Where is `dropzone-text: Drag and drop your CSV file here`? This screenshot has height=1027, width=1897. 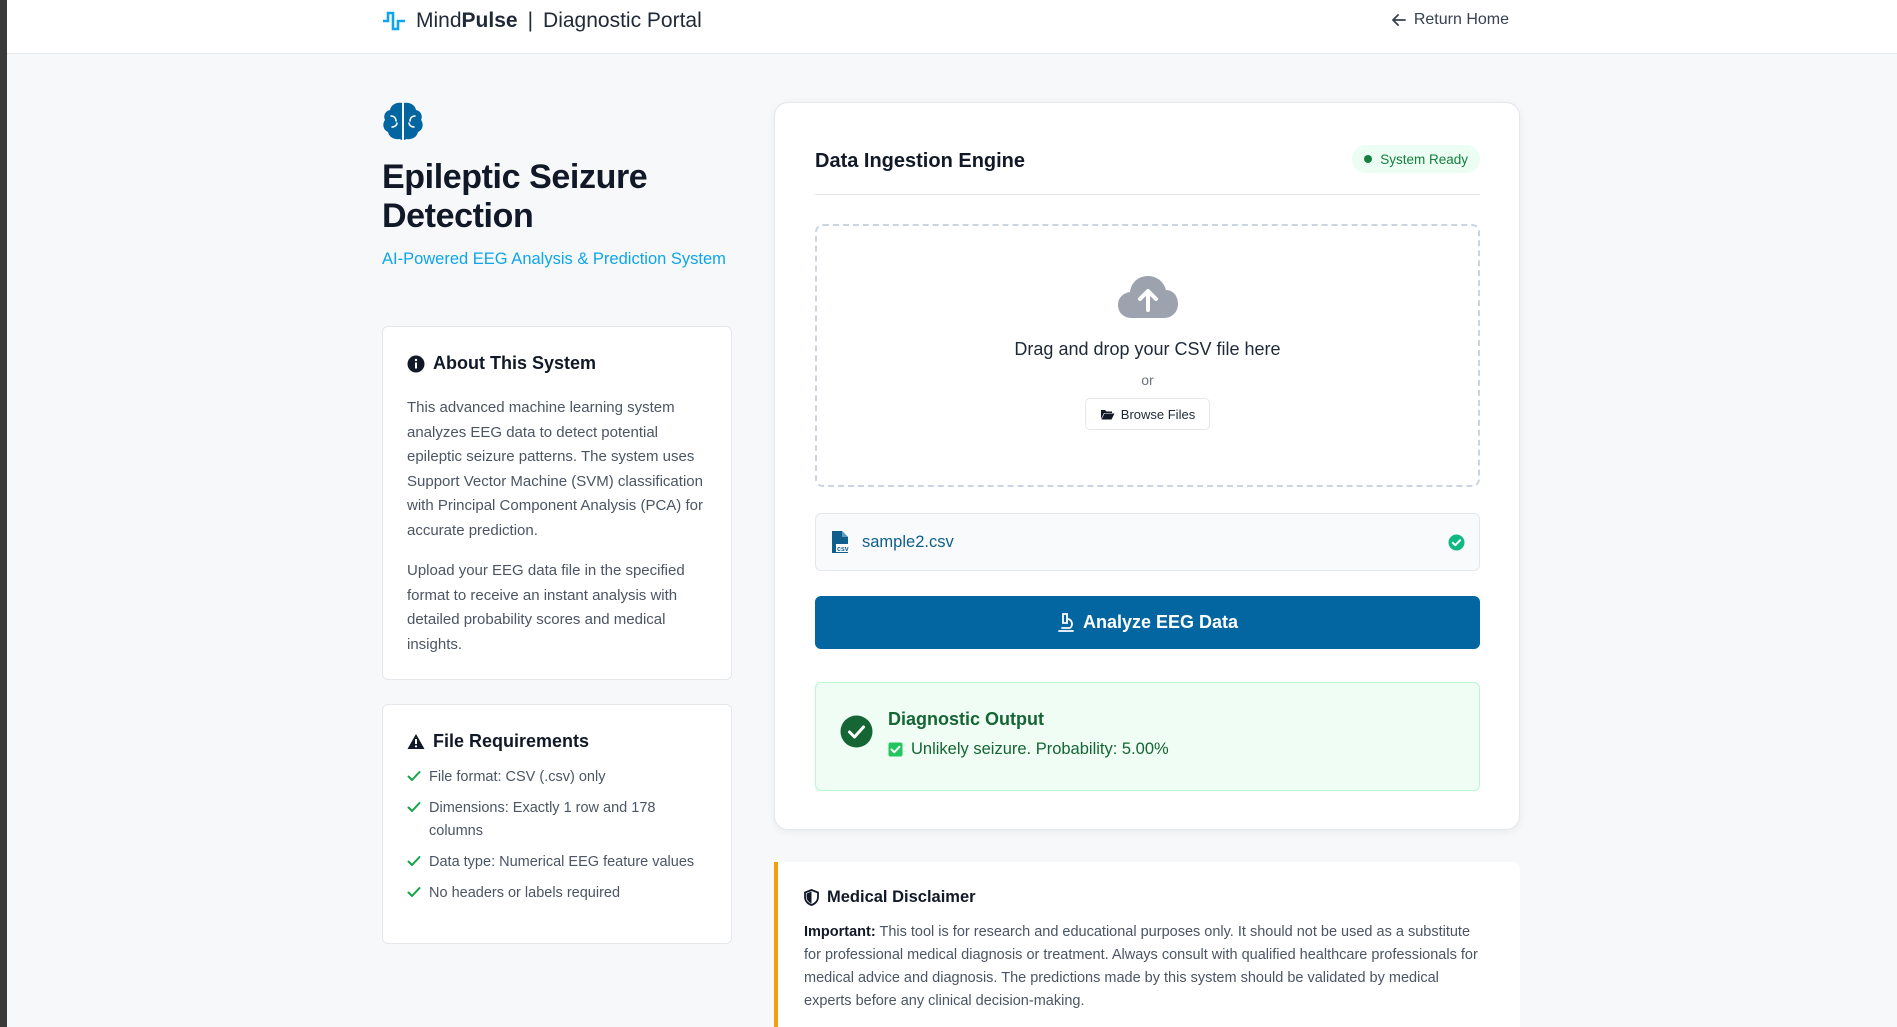
dropzone-text: Drag and drop your CSV file here is located at coordinates (1147, 349).